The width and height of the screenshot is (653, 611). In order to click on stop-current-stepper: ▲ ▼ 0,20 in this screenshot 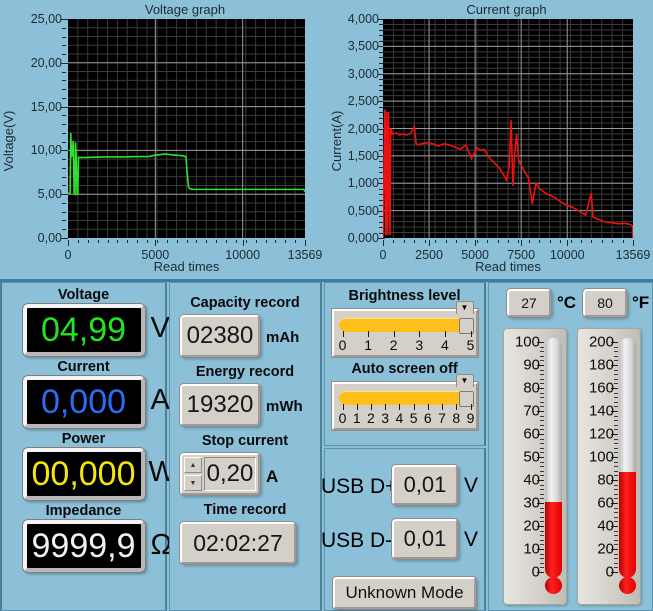, I will do `click(220, 474)`.